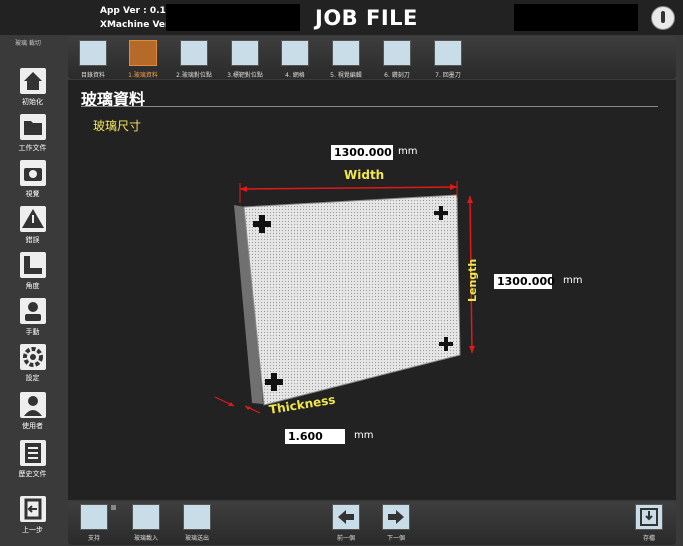 Image resolution: width=683 pixels, height=546 pixels. Describe the element at coordinates (395, 538) in the screenshot. I see `next-label: 下一個` at that location.